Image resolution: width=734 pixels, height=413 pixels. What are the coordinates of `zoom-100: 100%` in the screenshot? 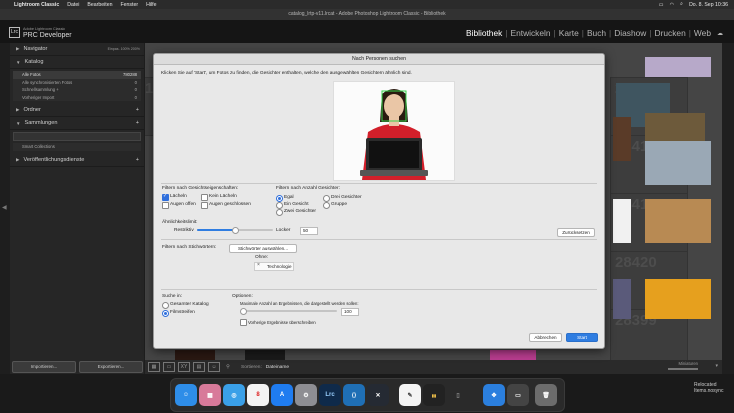 It's located at (125, 49).